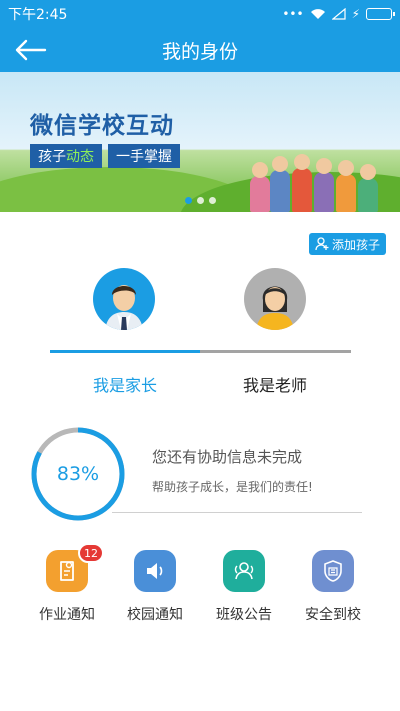  I want to click on title-bar: 我的身份, so click(200, 50).